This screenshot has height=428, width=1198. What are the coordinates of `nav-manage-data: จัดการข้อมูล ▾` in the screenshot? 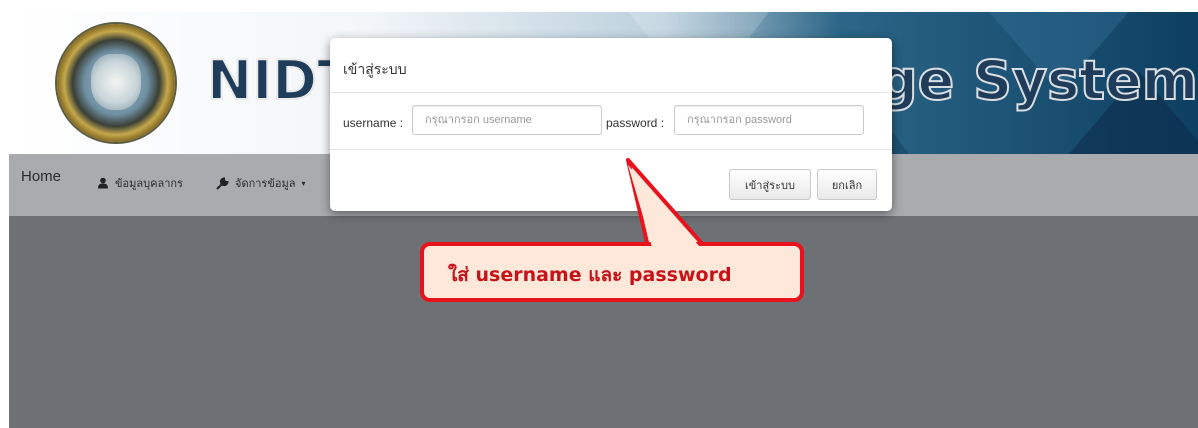 It's located at (260, 183).